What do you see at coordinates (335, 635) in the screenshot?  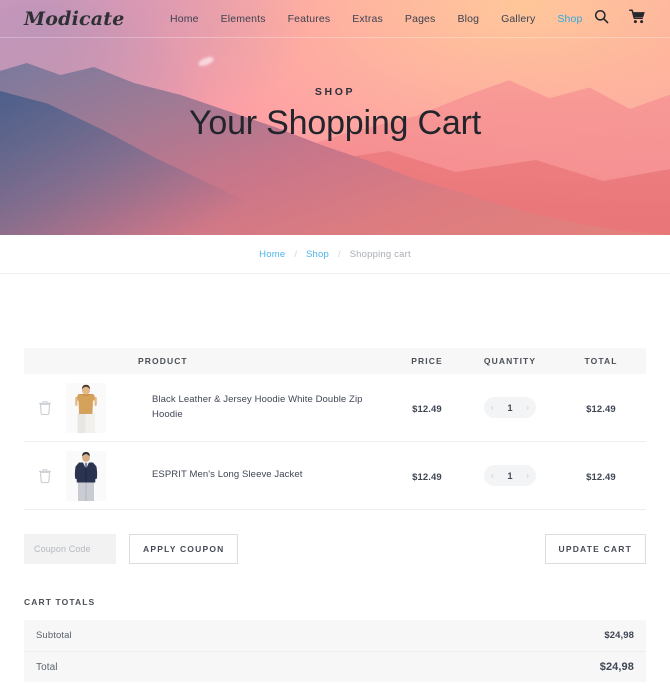 I see `totals-row-subtotal: Subtotal $24,98` at bounding box center [335, 635].